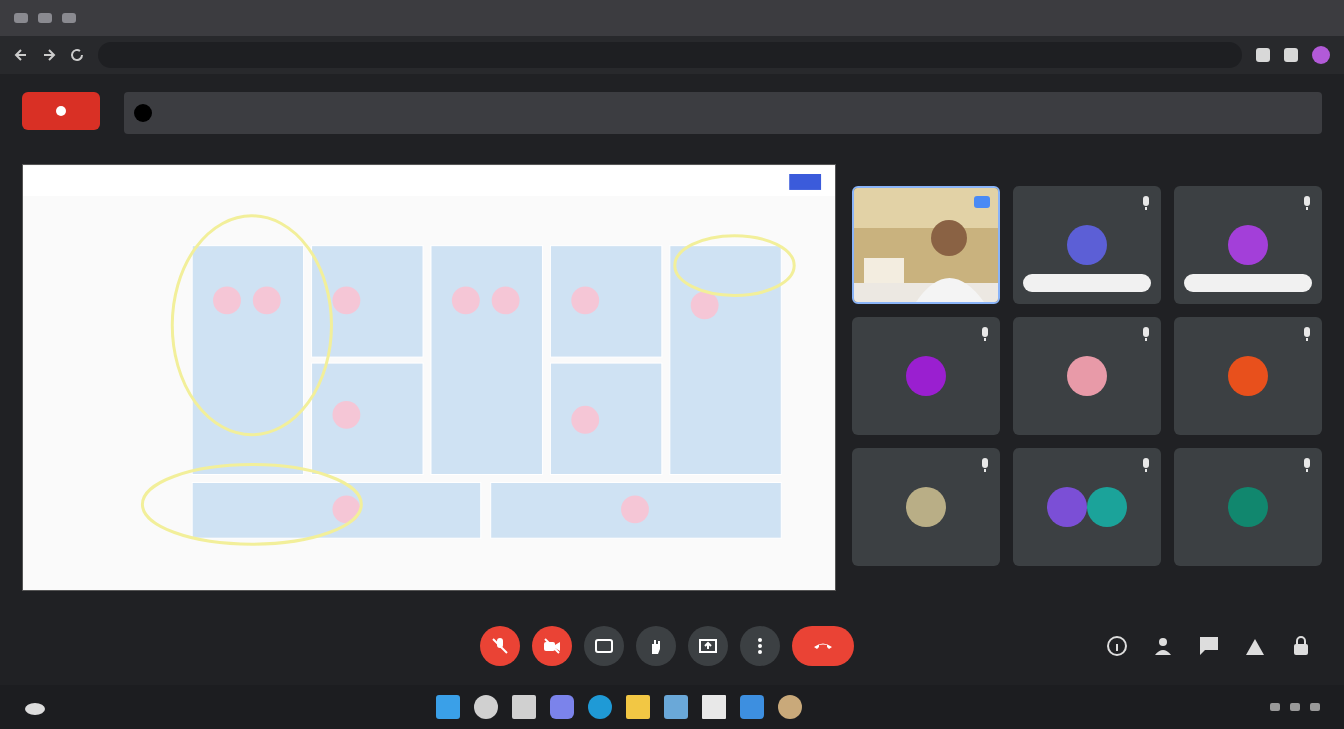 The height and width of the screenshot is (729, 1344). I want to click on info-icon, so click(1117, 646).